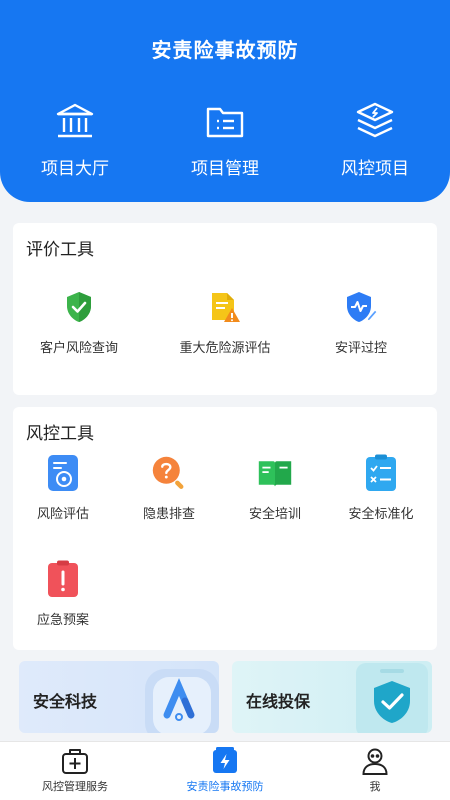 This screenshot has height=800, width=450. I want to click on banner-label: 安全科技, so click(65, 701).